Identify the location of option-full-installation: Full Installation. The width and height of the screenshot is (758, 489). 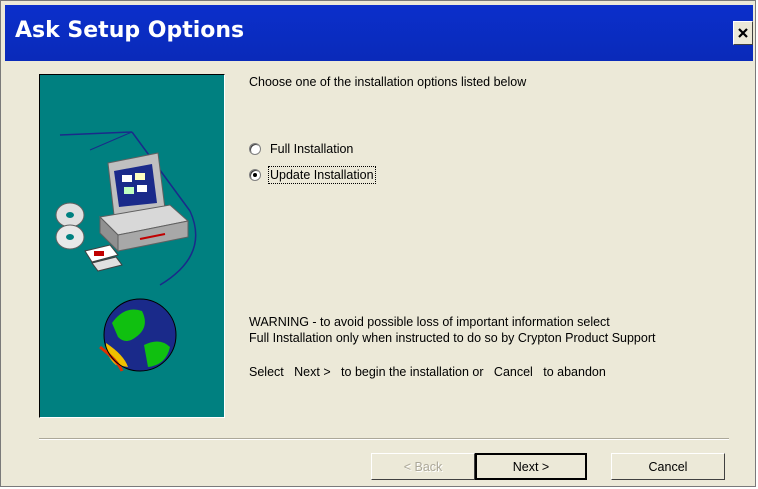
(301, 149).